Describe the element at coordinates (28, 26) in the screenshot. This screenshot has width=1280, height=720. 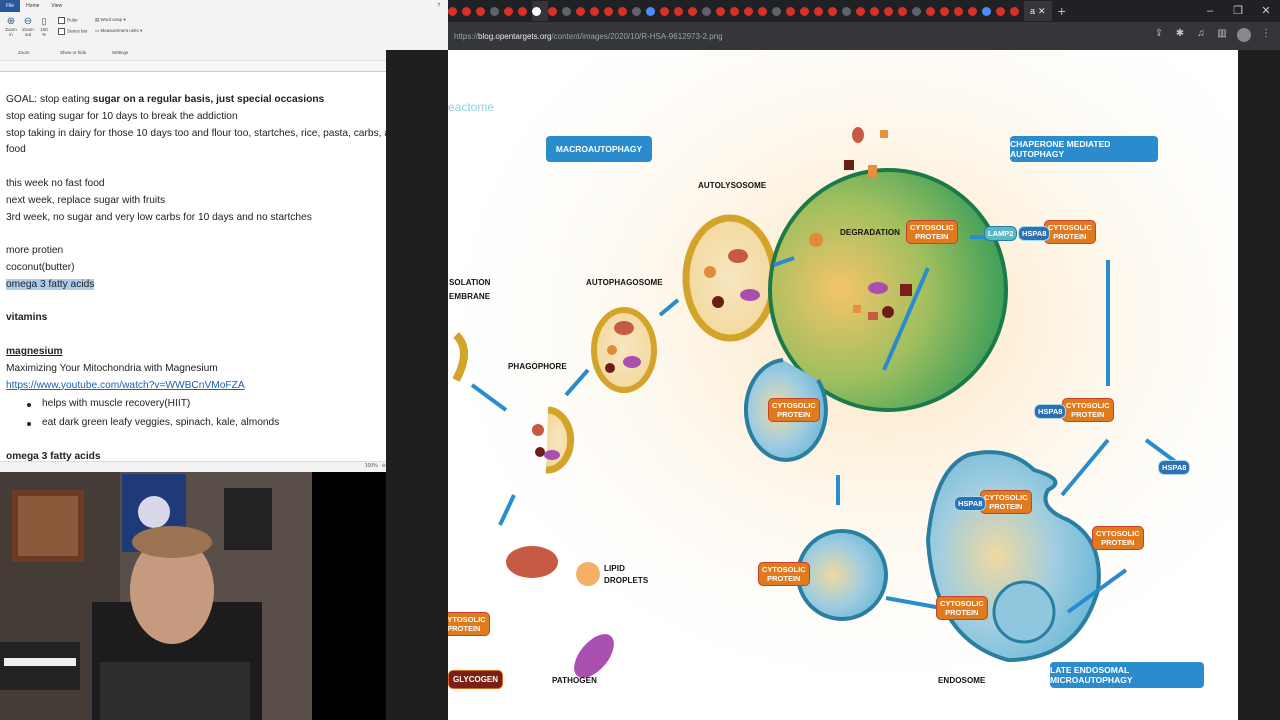
I see `zoom-out-button: ⊖ Zoom out` at that location.